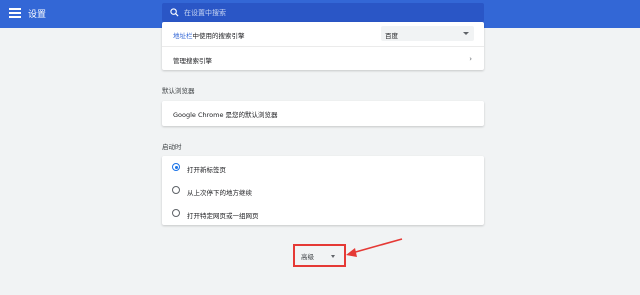 This screenshot has height=295, width=640. What do you see at coordinates (391, 36) in the screenshot?
I see `search-engine-value: 百度` at bounding box center [391, 36].